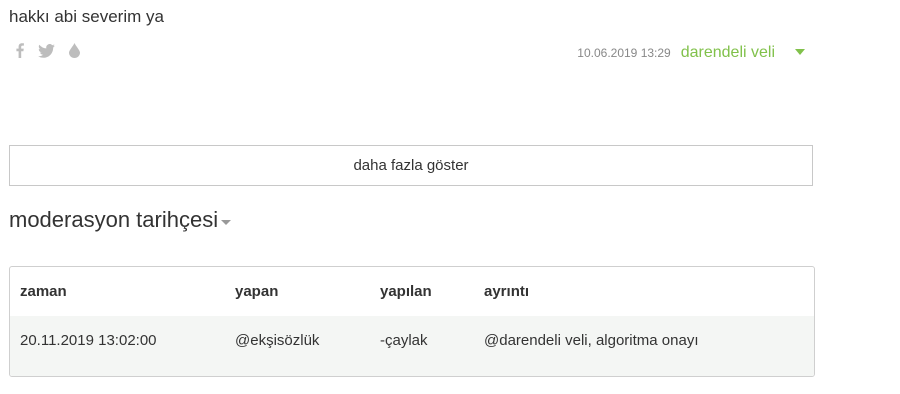  Describe the element at coordinates (43, 291) in the screenshot. I see `column-header-time: zaman` at that location.